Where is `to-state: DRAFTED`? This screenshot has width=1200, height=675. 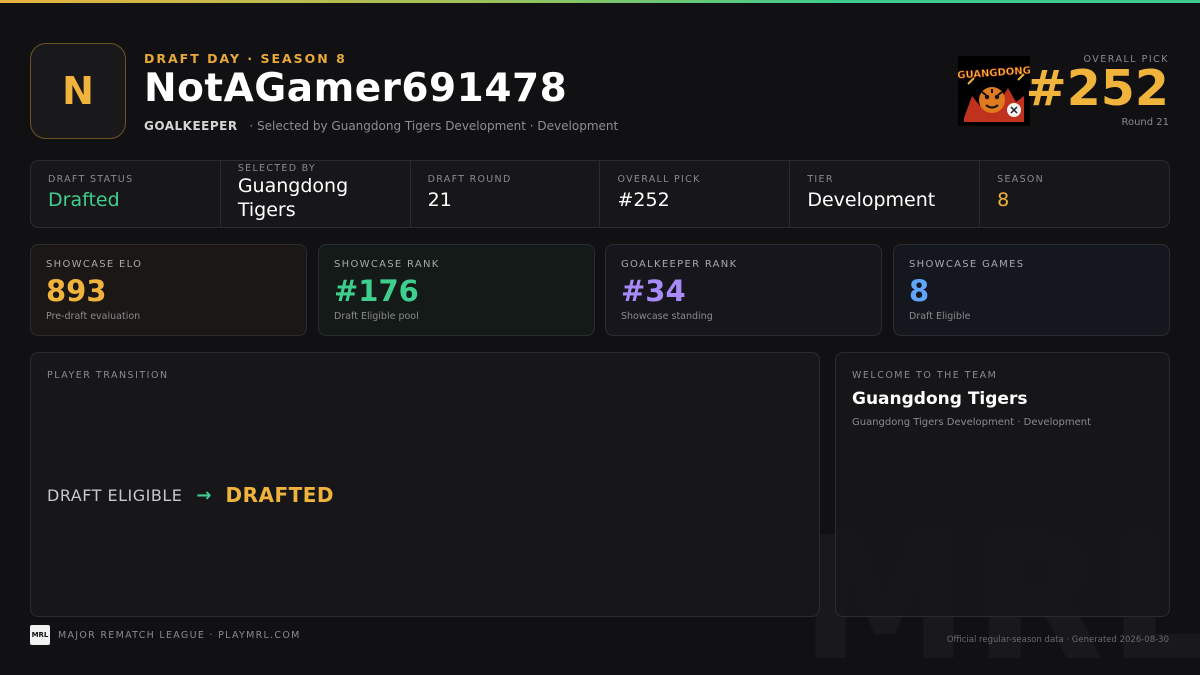 to-state: DRAFTED is located at coordinates (280, 495).